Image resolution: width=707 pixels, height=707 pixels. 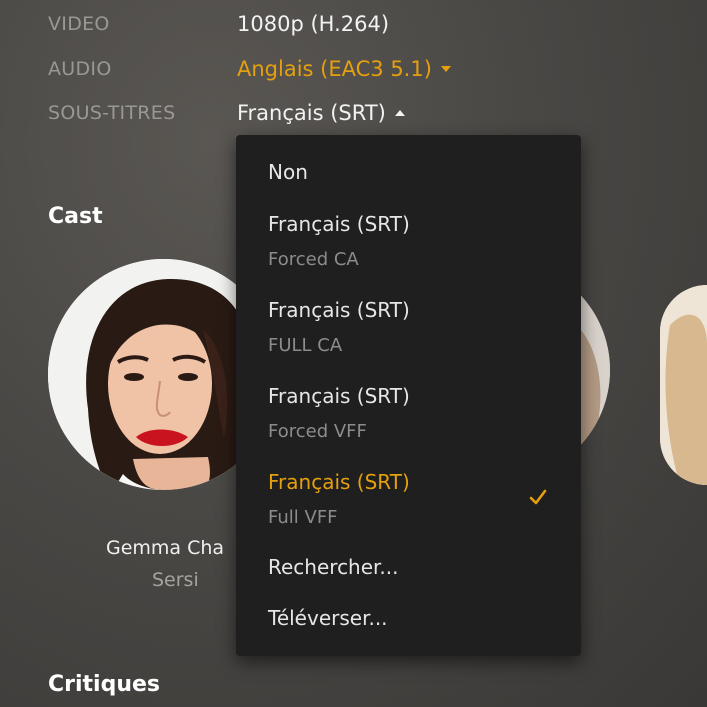 What do you see at coordinates (175, 580) in the screenshot?
I see `cast-role: Sersi` at bounding box center [175, 580].